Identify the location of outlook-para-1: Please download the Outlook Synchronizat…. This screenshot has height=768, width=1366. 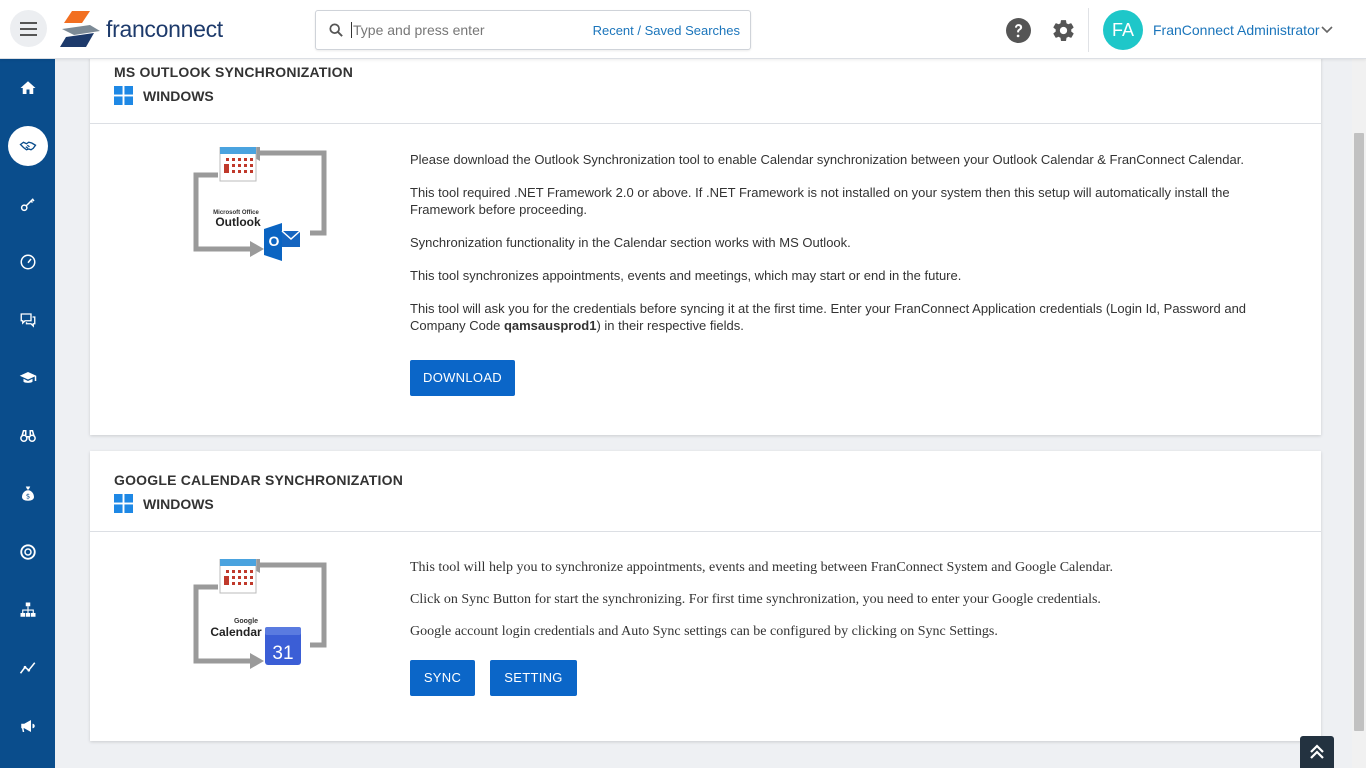
(827, 159).